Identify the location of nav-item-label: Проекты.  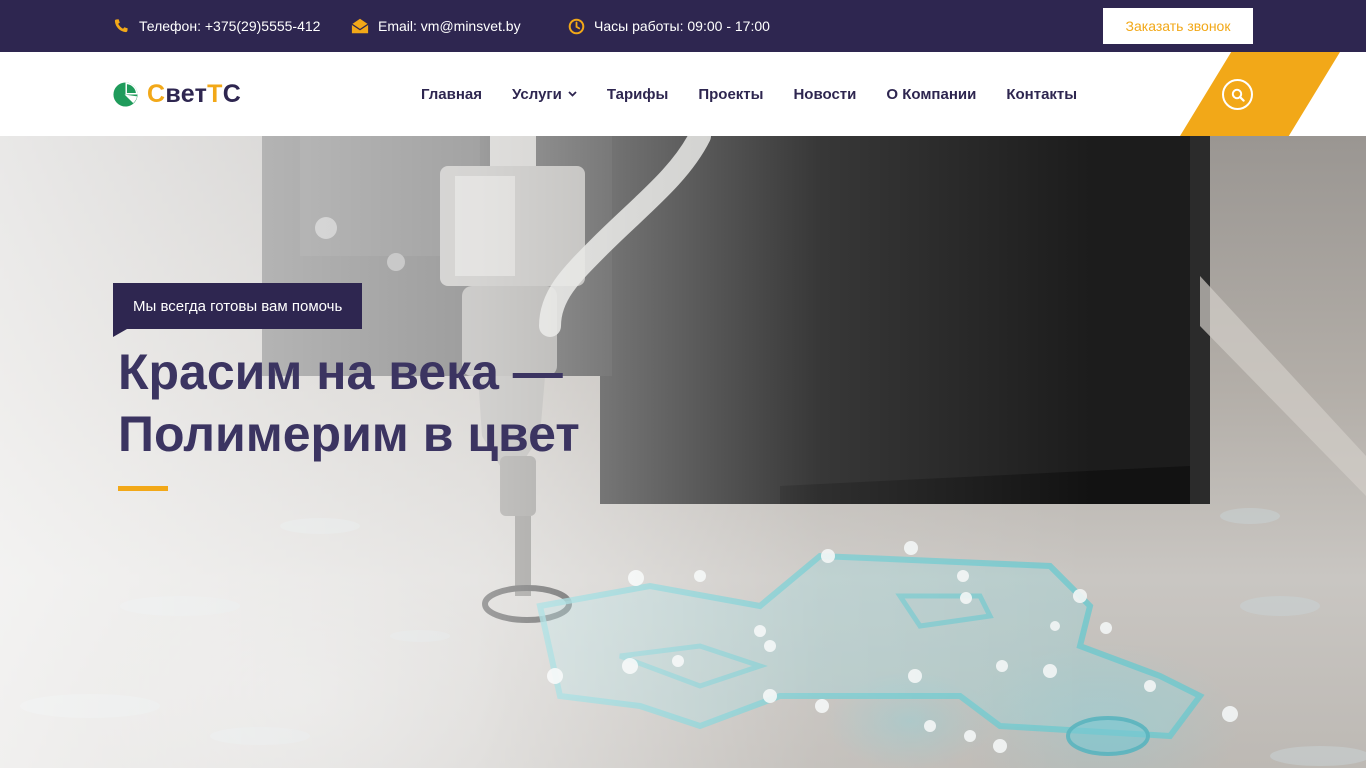
(731, 94).